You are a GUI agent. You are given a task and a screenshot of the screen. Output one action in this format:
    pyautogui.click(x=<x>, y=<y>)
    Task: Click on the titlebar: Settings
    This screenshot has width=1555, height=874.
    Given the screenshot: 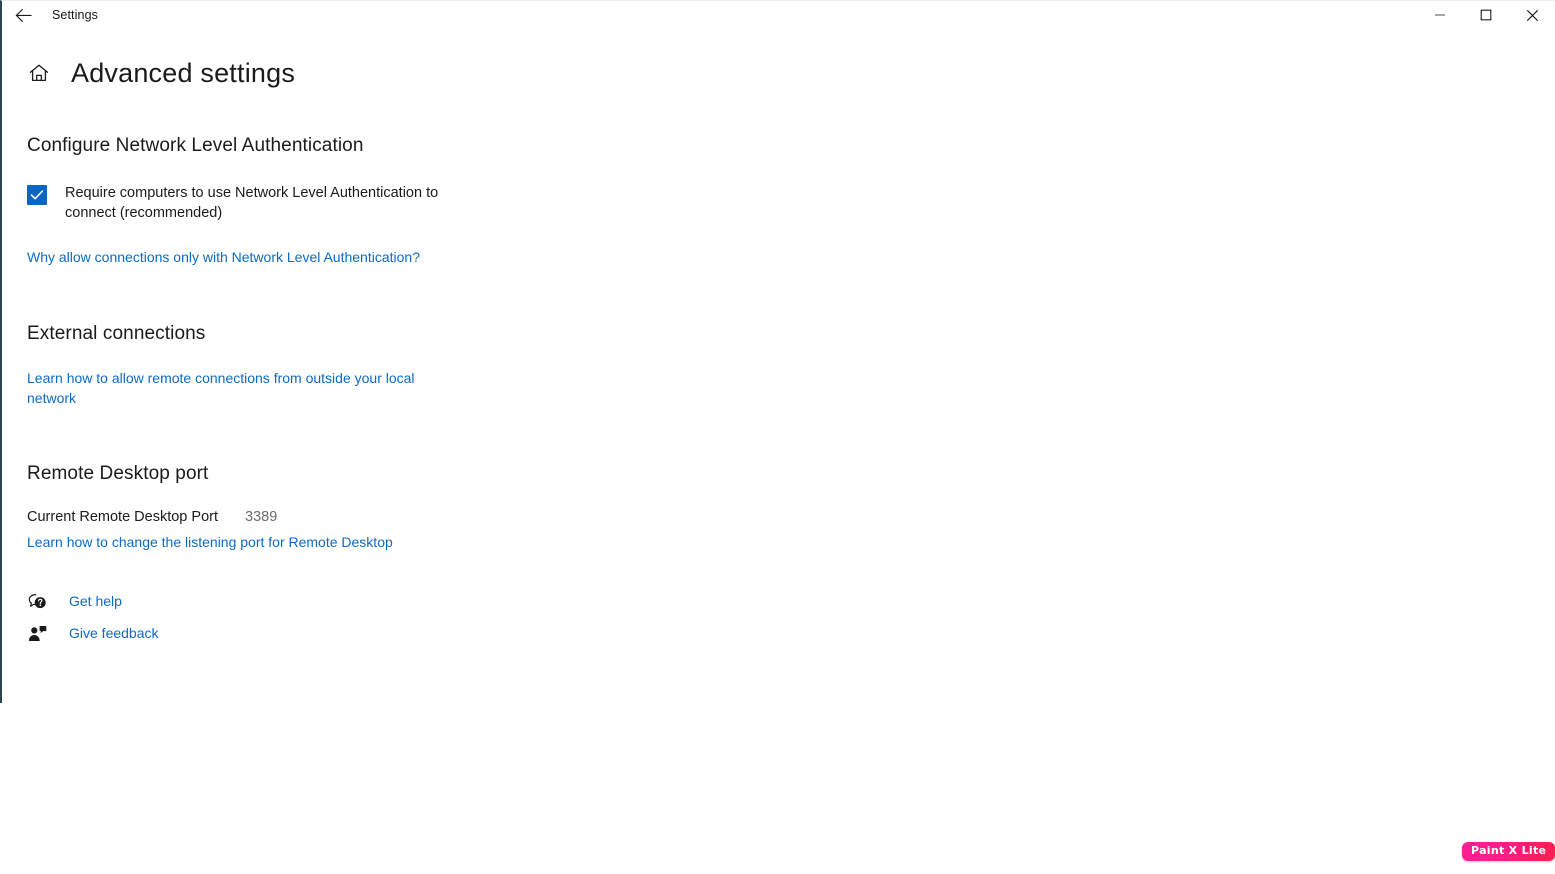 What is the action you would take?
    pyautogui.click(x=778, y=15)
    